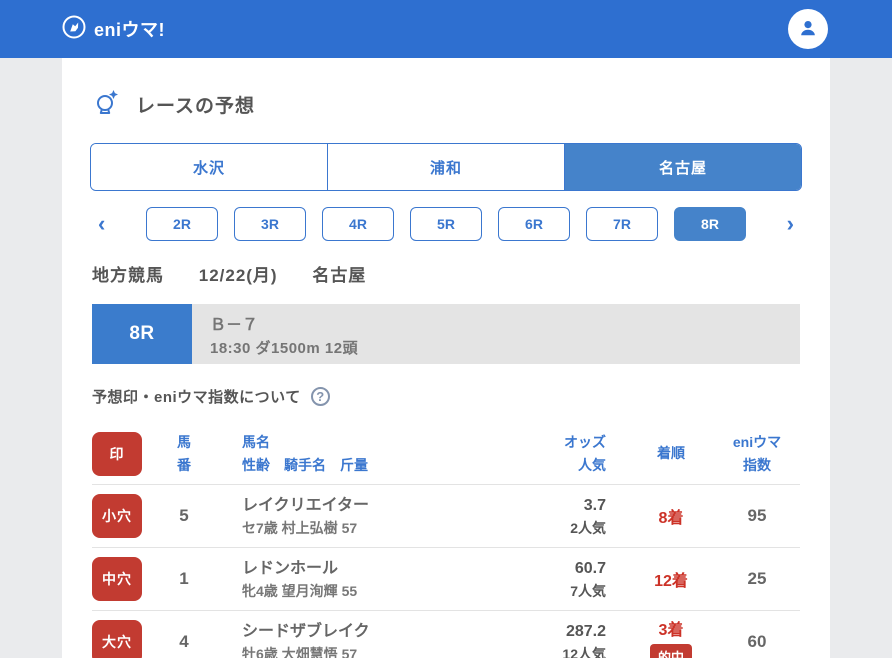 Image resolution: width=892 pixels, height=658 pixels. I want to click on finish-position: 12着, so click(671, 581).